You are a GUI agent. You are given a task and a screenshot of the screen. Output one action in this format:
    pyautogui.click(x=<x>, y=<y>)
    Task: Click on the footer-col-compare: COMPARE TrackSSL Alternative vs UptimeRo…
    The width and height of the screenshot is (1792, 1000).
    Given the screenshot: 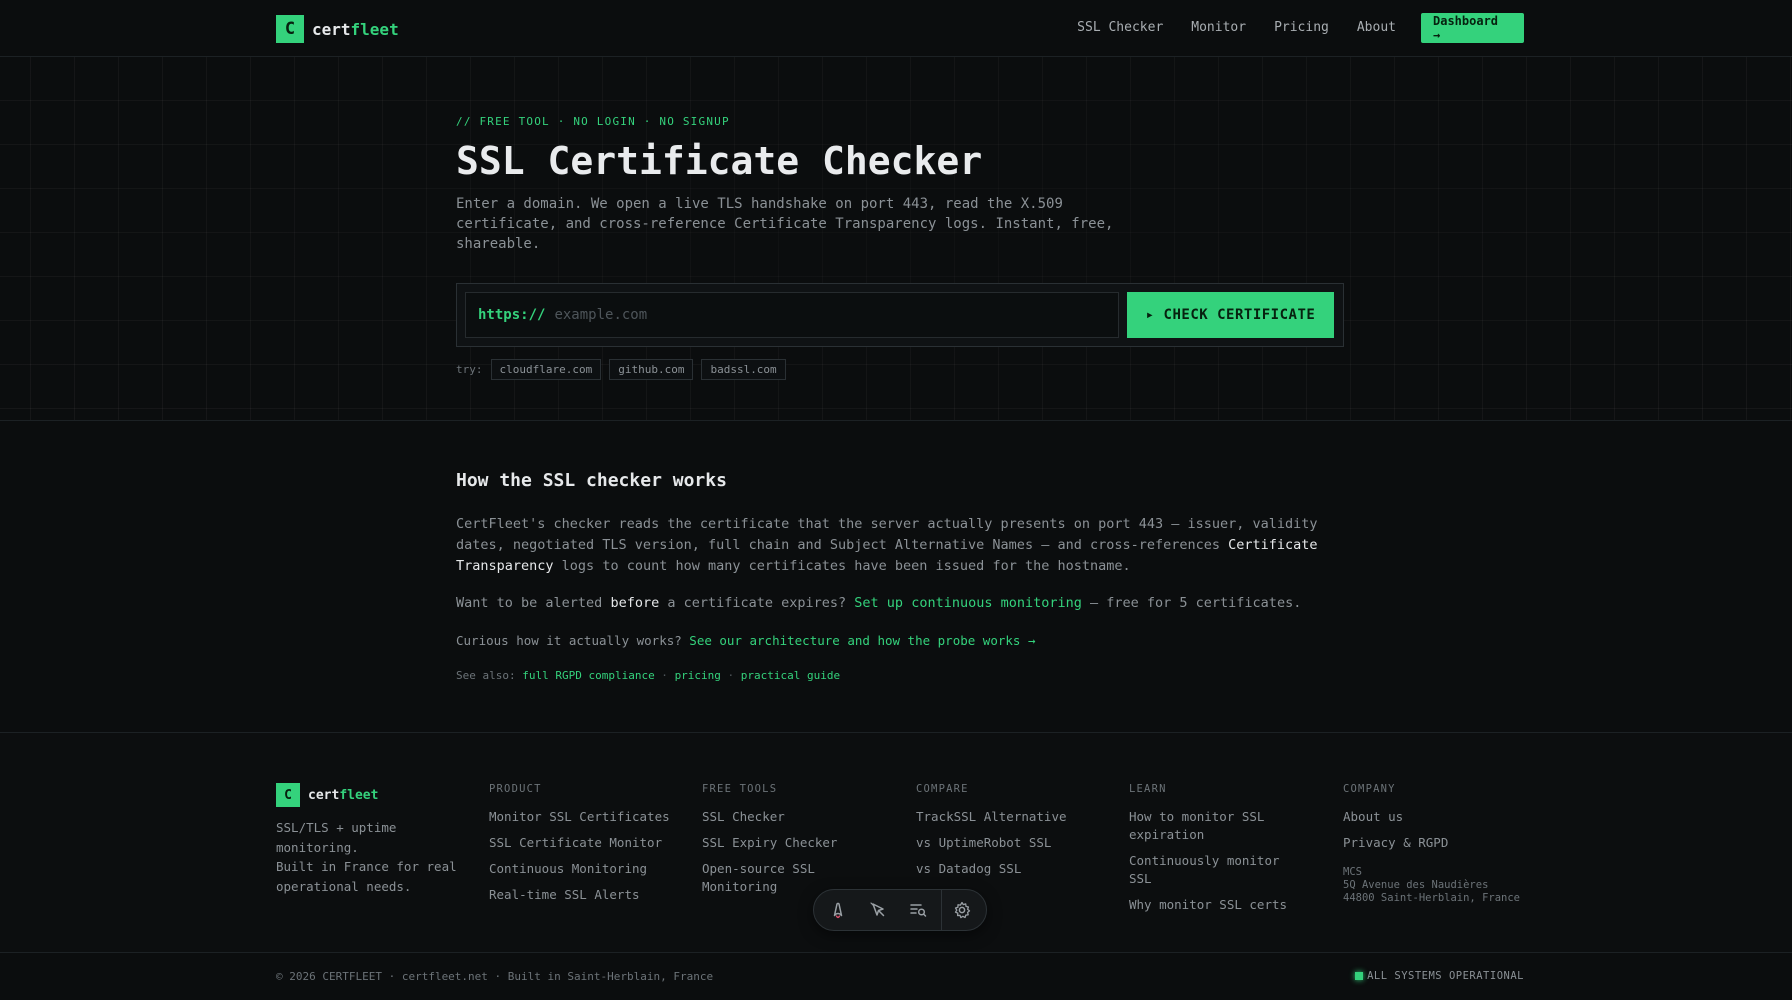 What is the action you would take?
    pyautogui.click(x=1011, y=834)
    